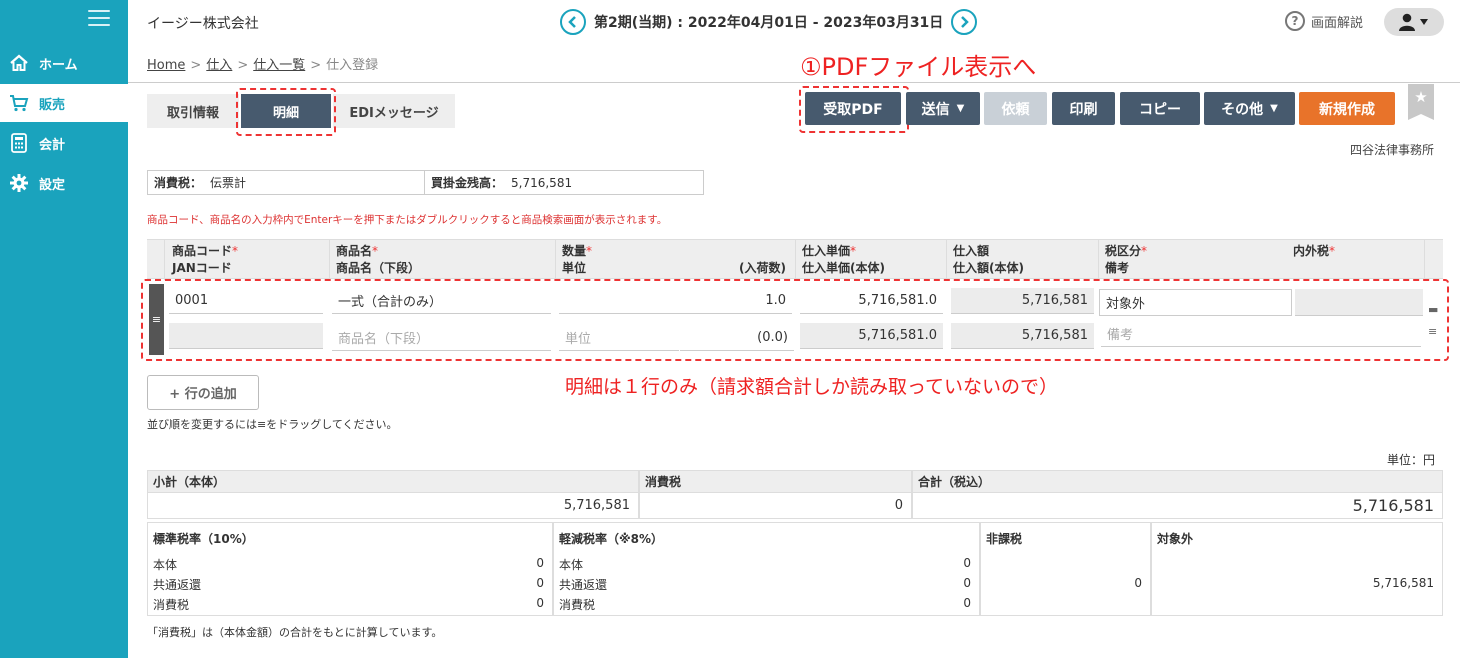  I want to click on header-code: 商品コード* JANコード, so click(205, 259).